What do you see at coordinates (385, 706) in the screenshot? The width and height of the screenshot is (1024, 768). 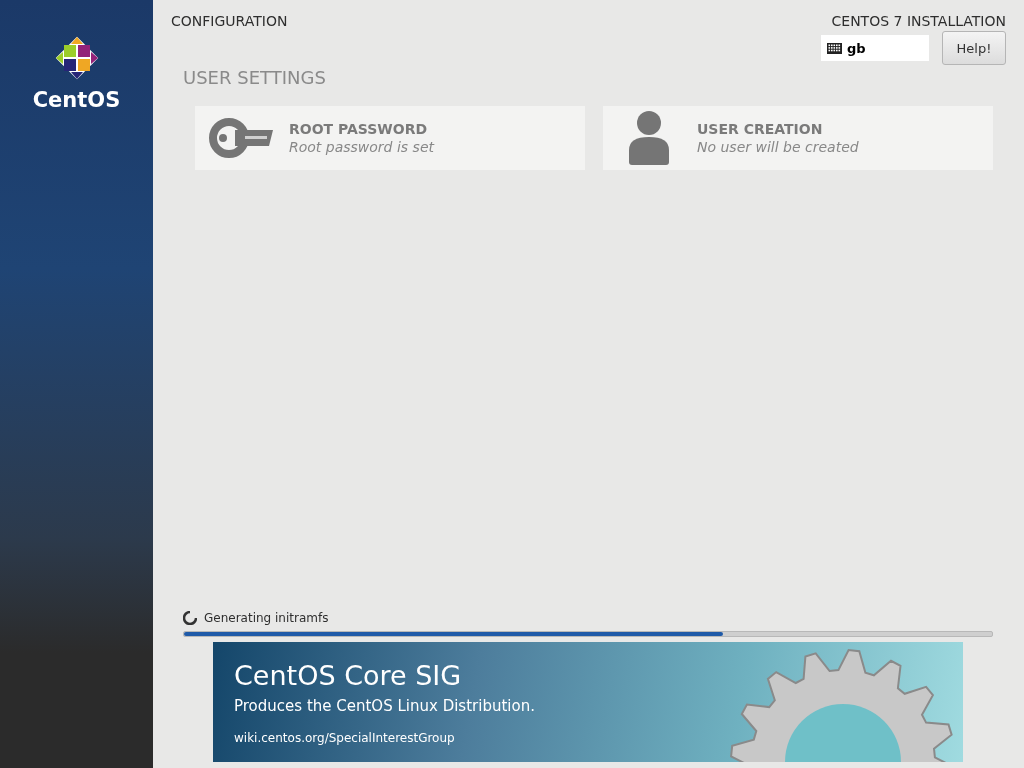 I see `banner-subtitle: Produces the CentOS Linux Distribution.` at bounding box center [385, 706].